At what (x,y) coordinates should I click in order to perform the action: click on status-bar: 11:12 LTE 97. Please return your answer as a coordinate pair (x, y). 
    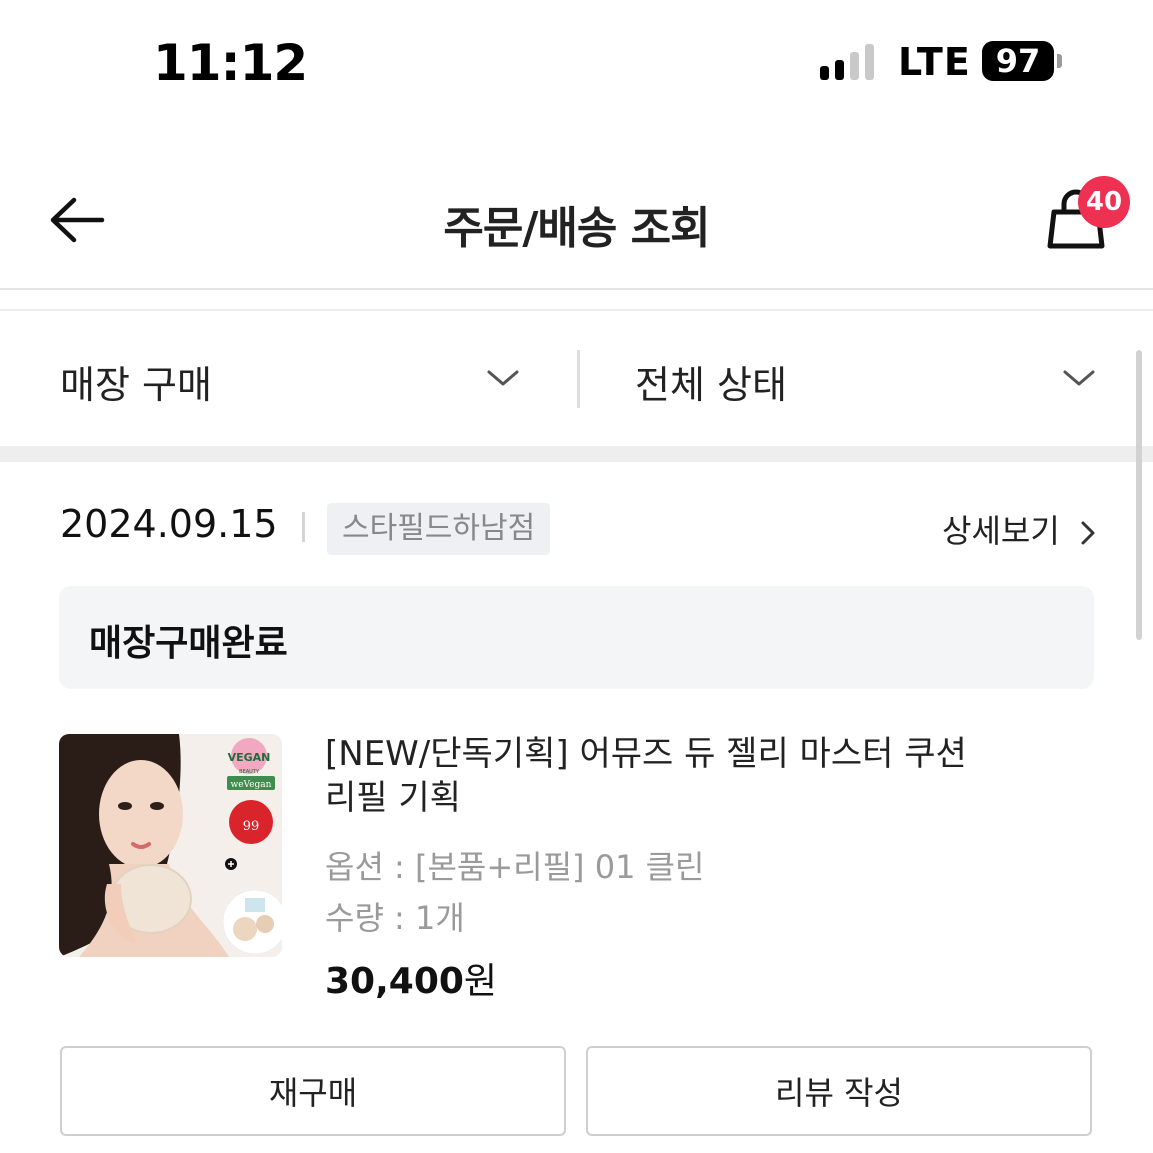
    Looking at the image, I should click on (576, 62).